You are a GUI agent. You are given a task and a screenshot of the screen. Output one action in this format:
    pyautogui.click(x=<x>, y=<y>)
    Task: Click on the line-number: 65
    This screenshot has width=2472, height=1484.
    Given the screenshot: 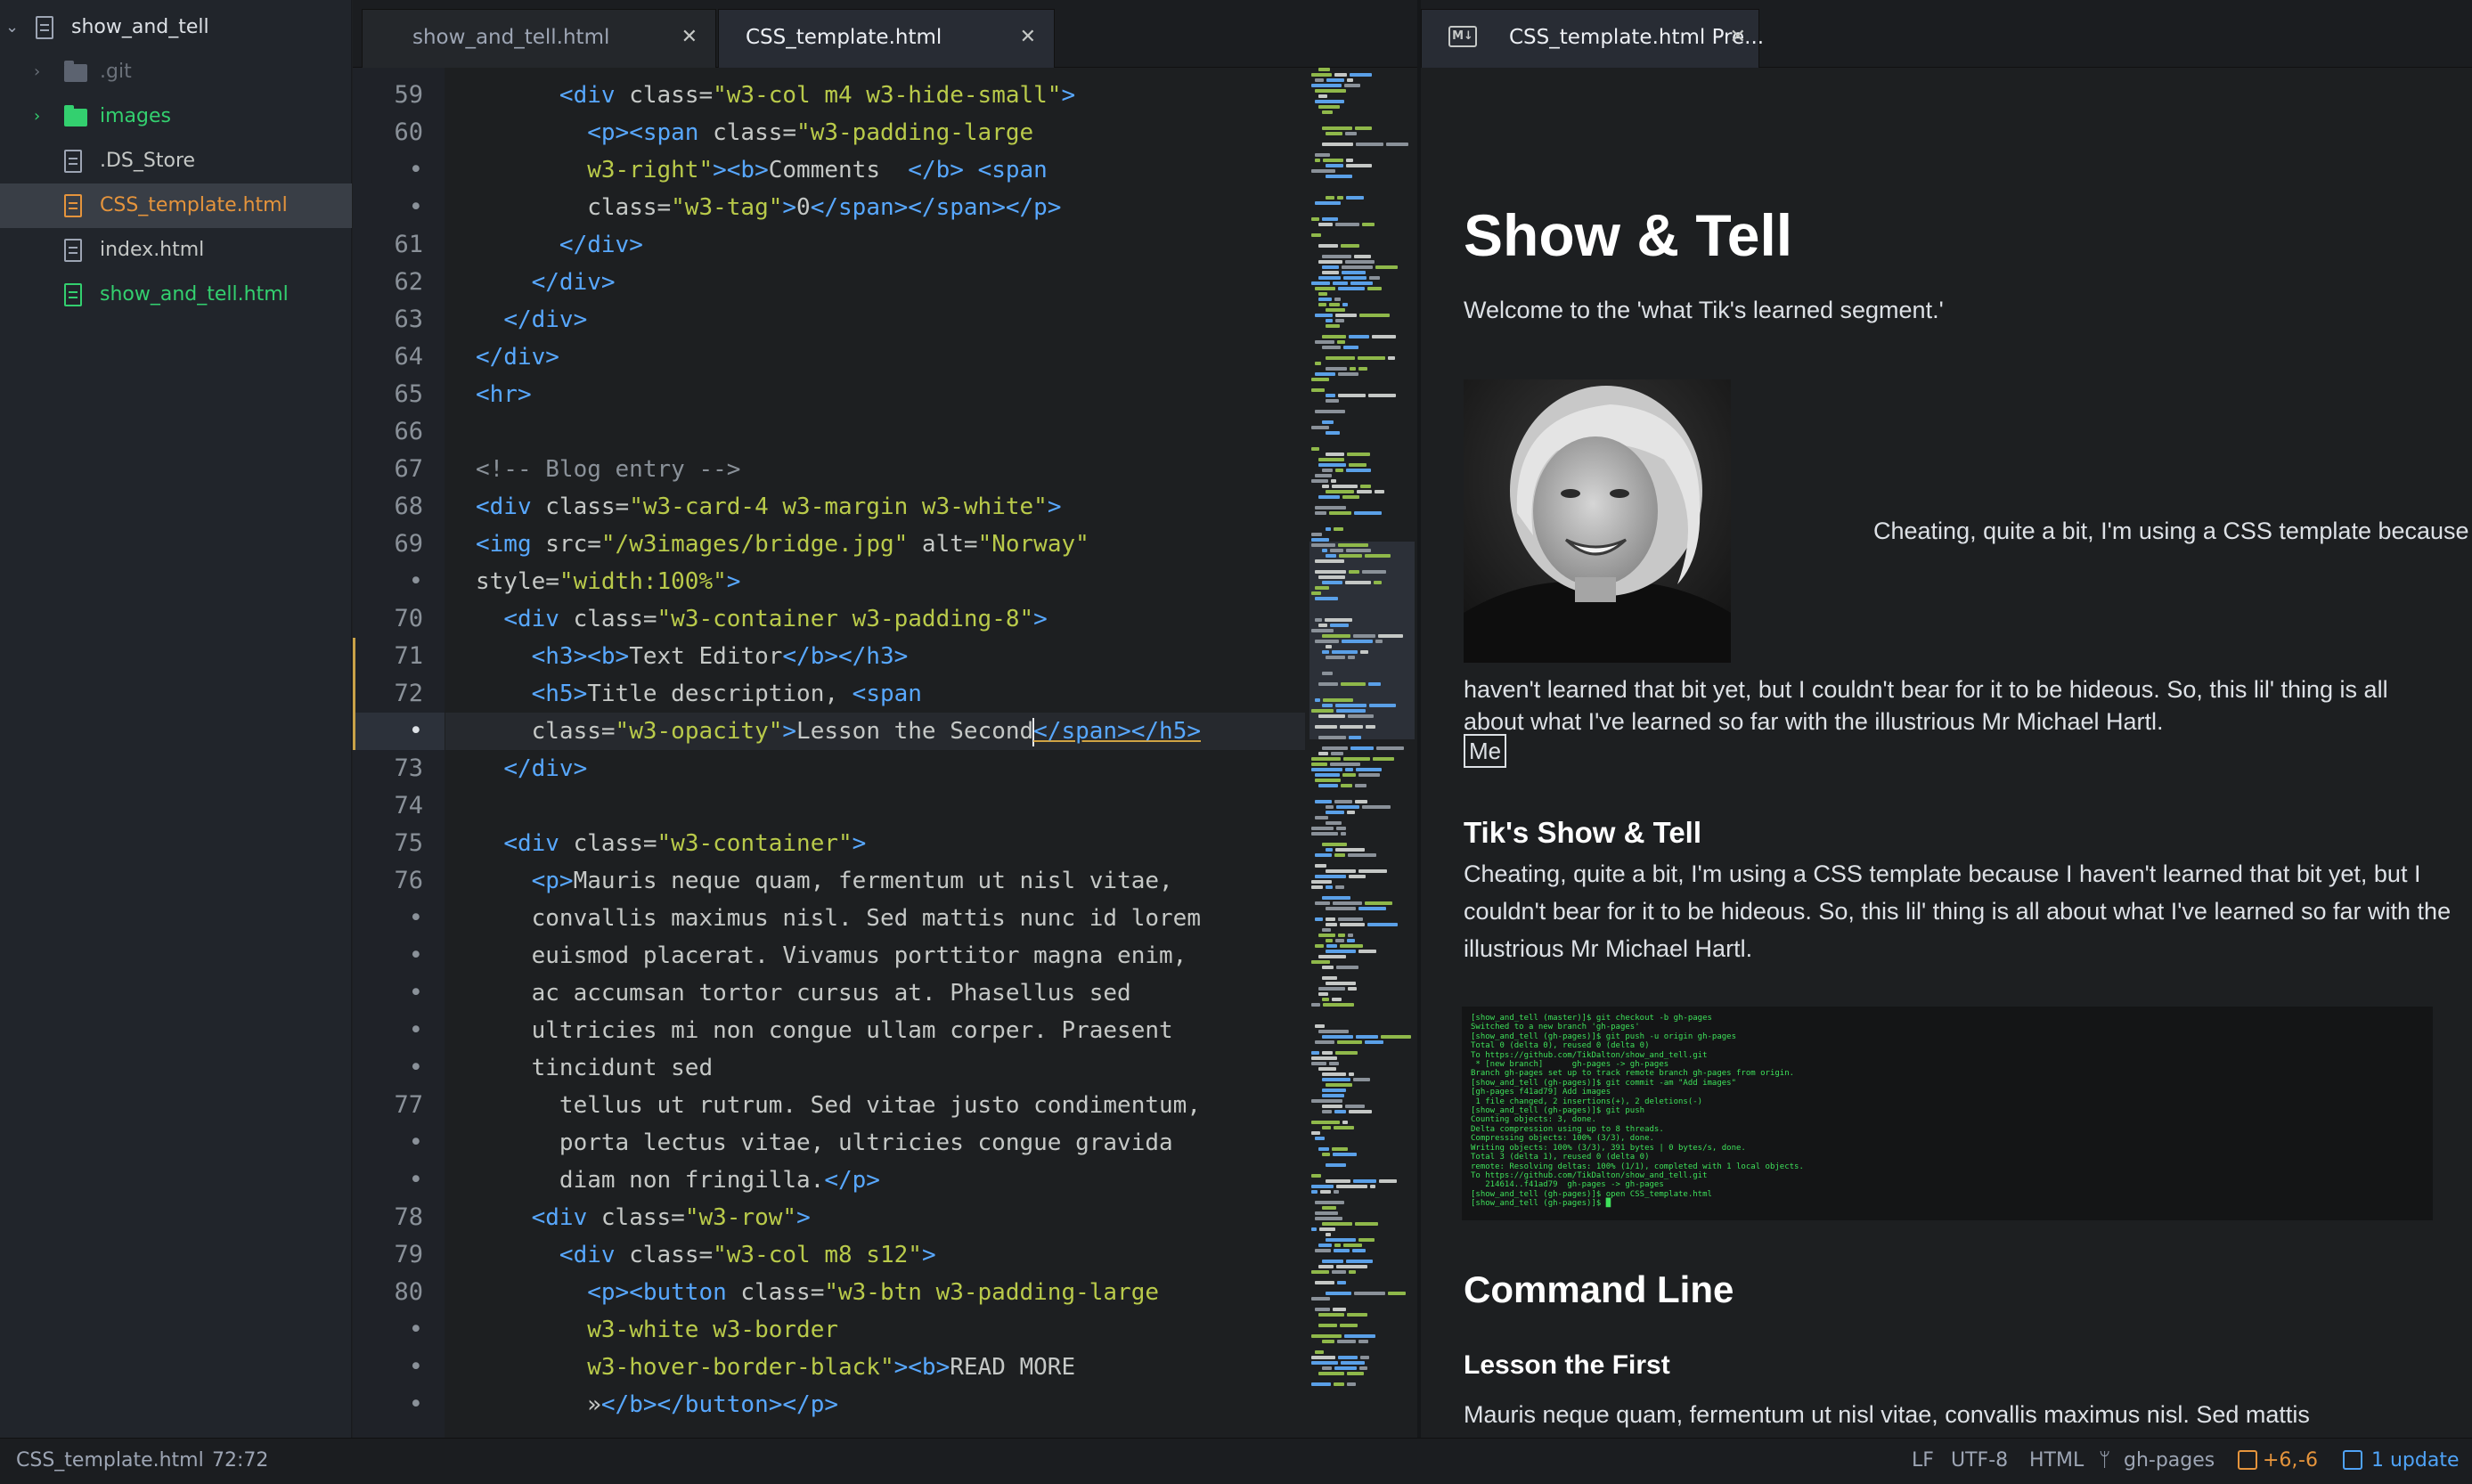 What is the action you would take?
    pyautogui.click(x=408, y=394)
    